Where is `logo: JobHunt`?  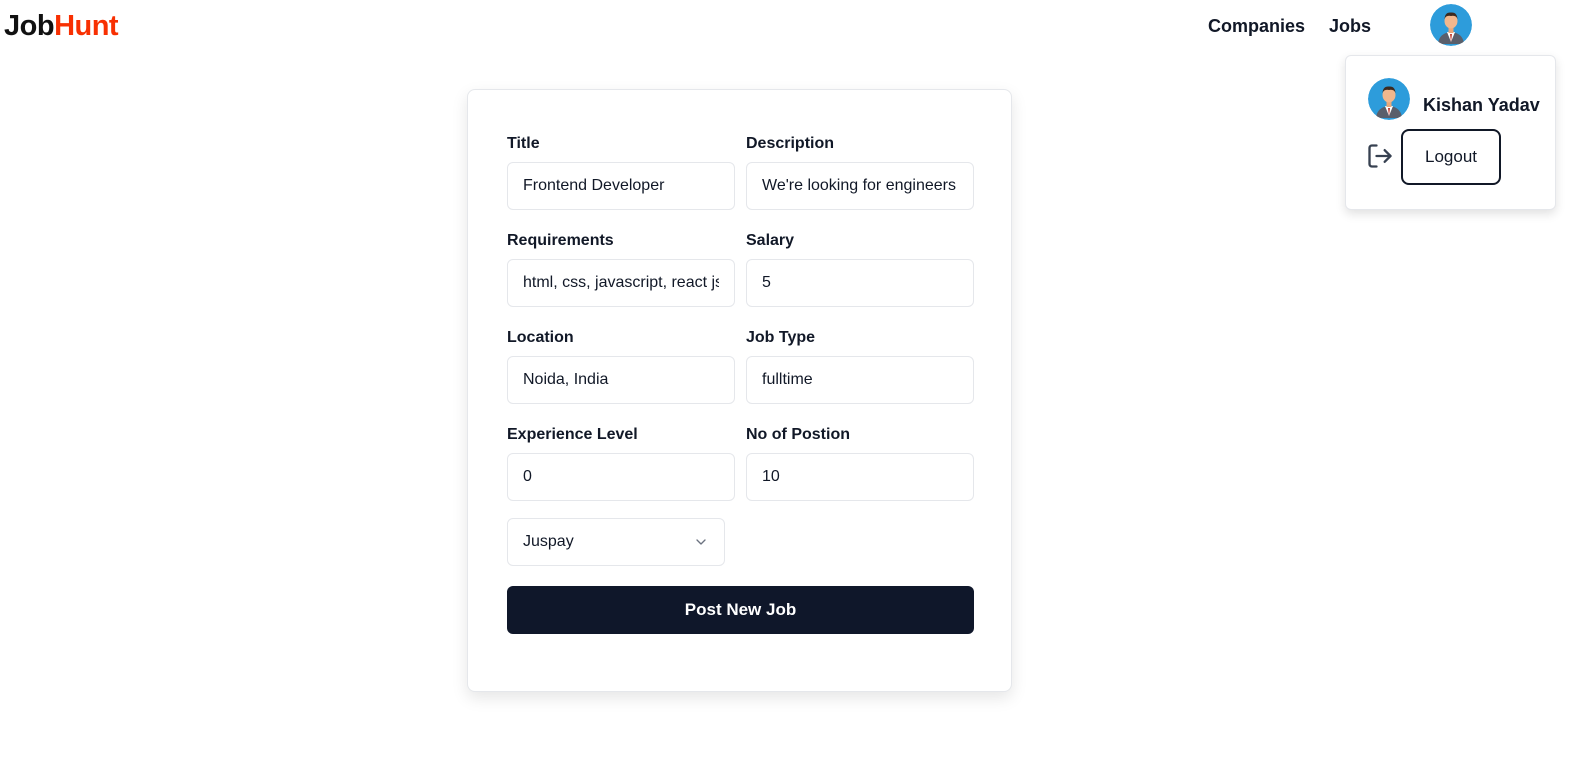
logo: JobHunt is located at coordinates (61, 26).